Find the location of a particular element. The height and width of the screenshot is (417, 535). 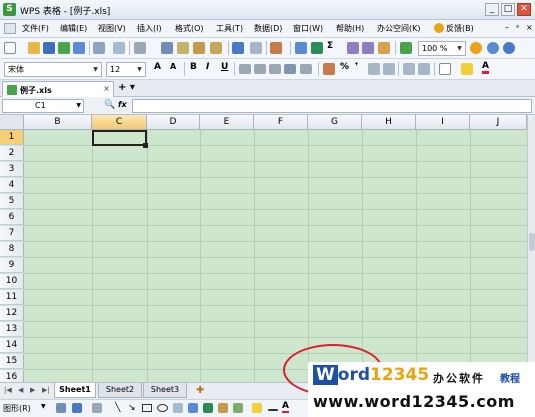

arrow-icon: ↘ is located at coordinates (132, 408).